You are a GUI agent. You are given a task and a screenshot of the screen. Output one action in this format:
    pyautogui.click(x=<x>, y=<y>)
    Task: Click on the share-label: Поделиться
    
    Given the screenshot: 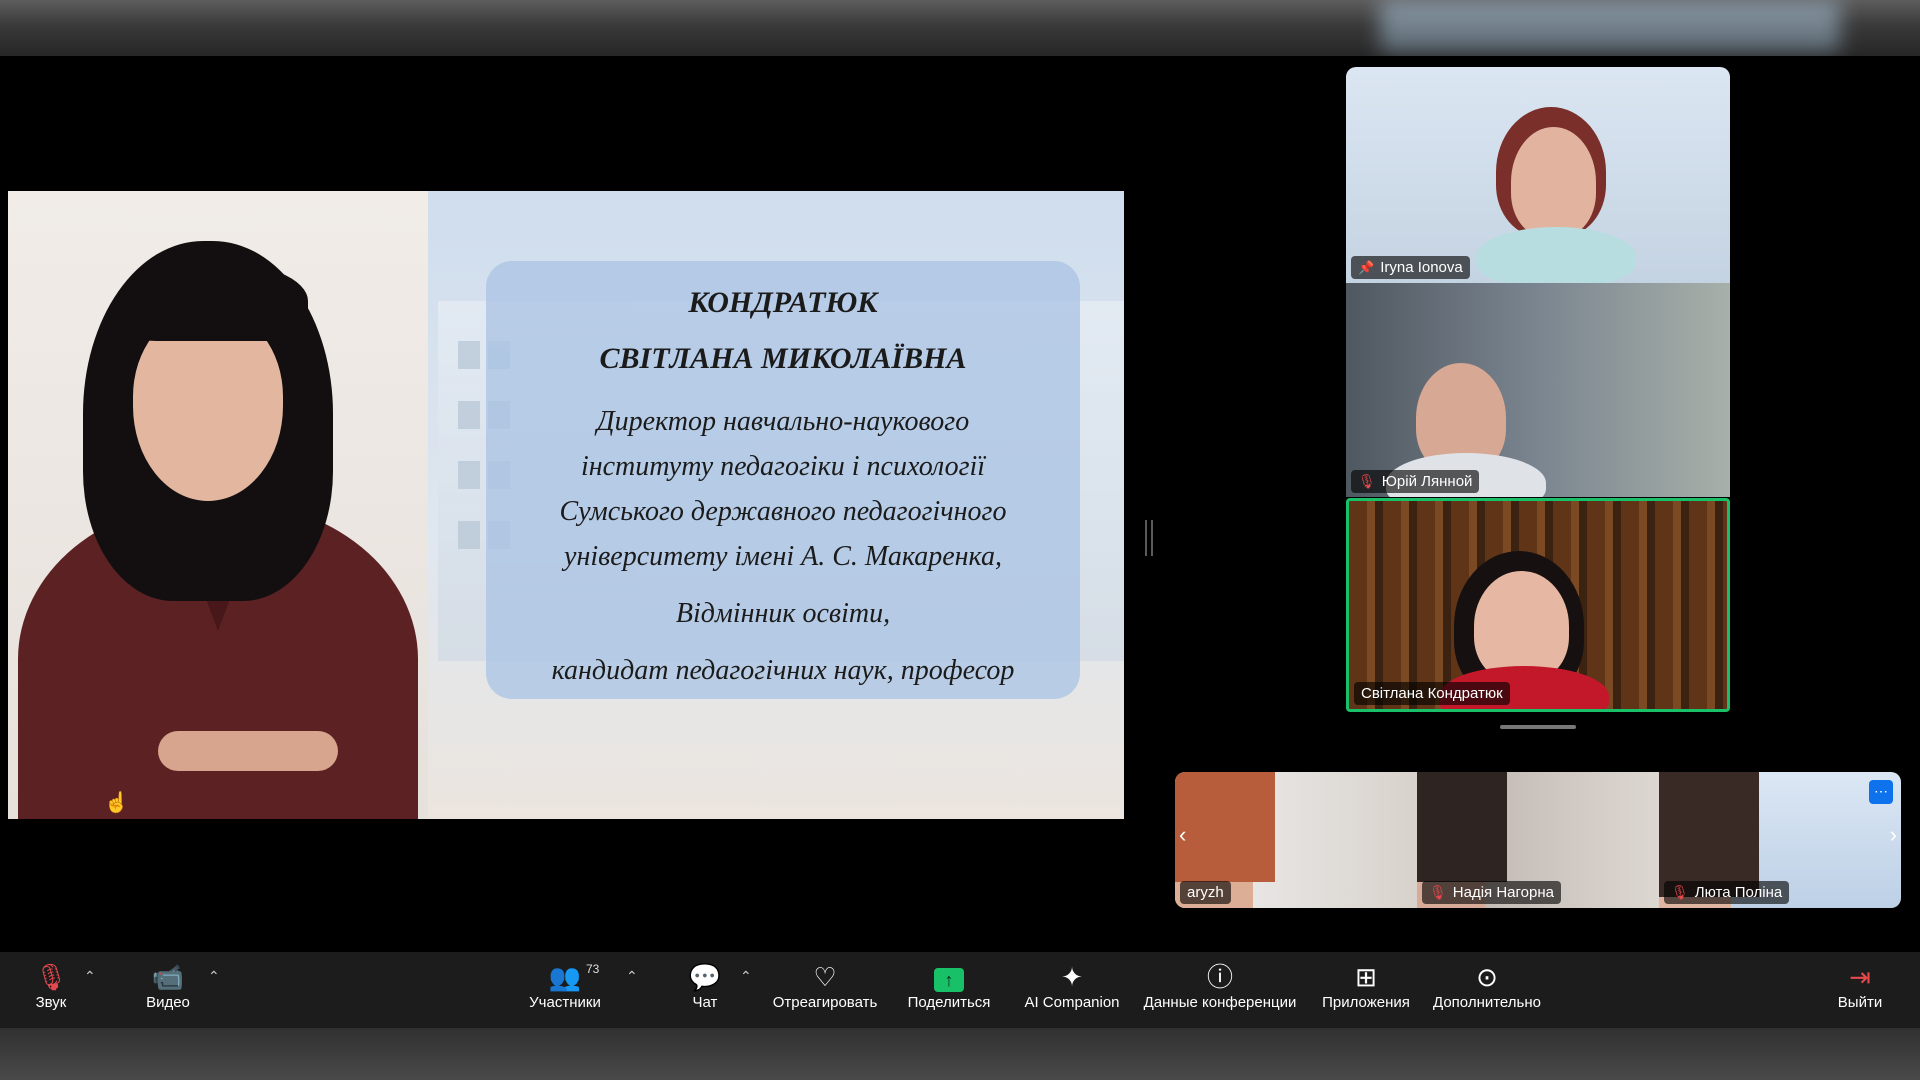 What is the action you would take?
    pyautogui.click(x=949, y=1002)
    